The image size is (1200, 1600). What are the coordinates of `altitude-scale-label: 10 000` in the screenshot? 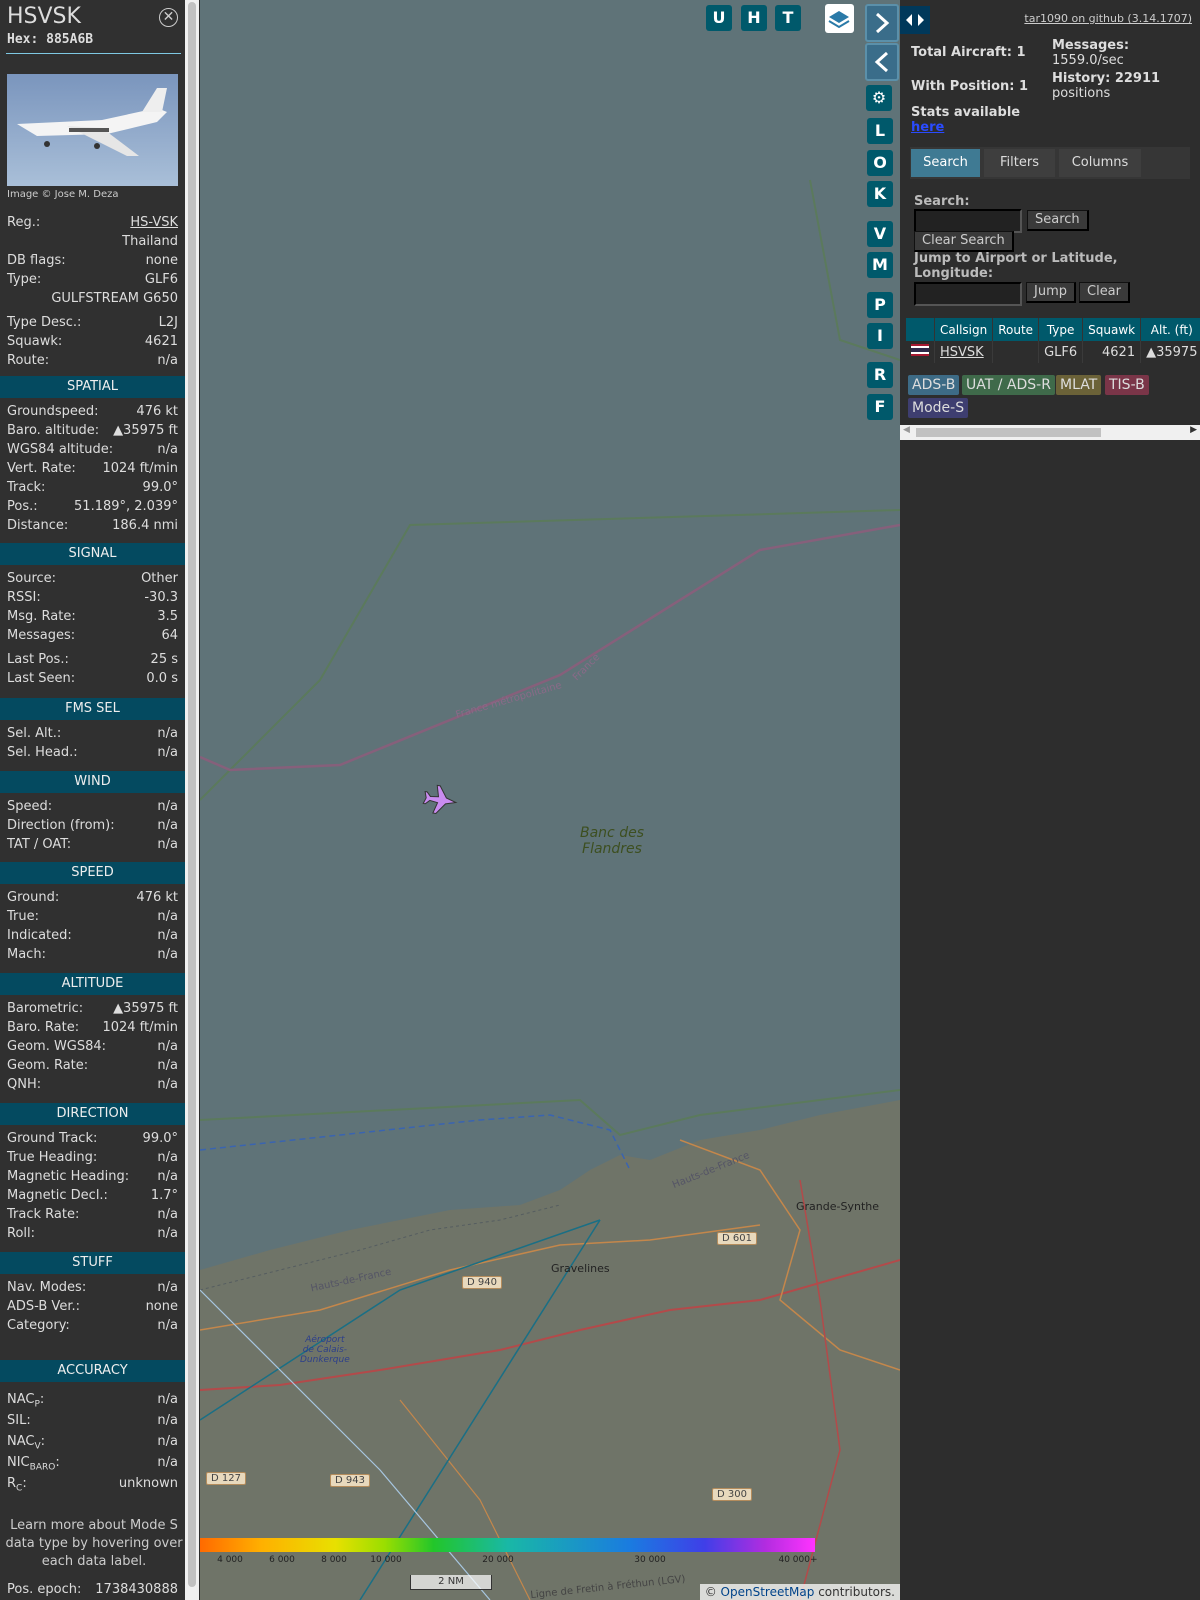 It's located at (386, 1560).